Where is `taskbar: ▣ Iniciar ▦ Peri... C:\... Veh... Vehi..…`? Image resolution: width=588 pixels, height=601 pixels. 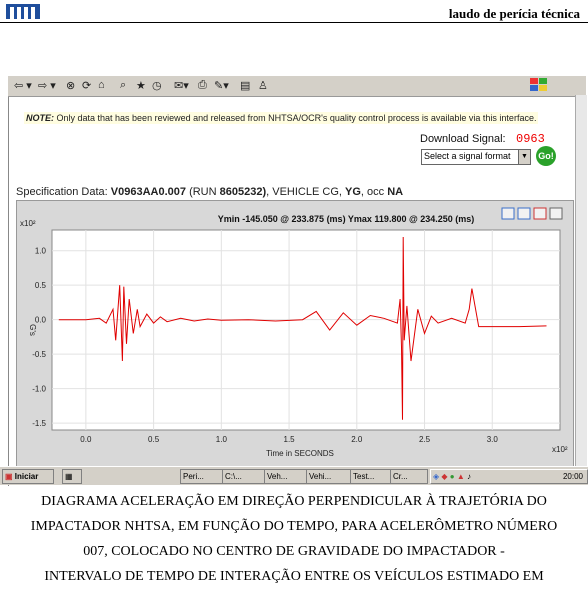 taskbar: ▣ Iniciar ▦ Peri... C:\... Veh... Vehi..… is located at coordinates (294, 475).